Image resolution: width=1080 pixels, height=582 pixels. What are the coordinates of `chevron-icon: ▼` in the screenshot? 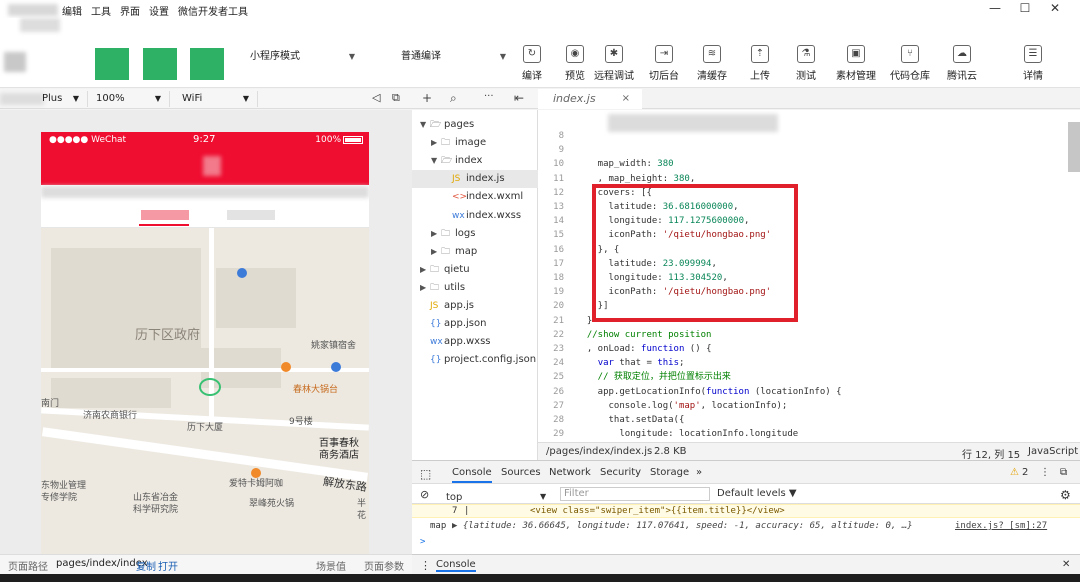 It's located at (423, 124).